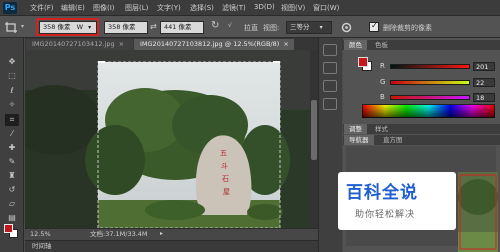 The height and width of the screenshot is (252, 500). I want to click on blue-slider, so click(430, 97).